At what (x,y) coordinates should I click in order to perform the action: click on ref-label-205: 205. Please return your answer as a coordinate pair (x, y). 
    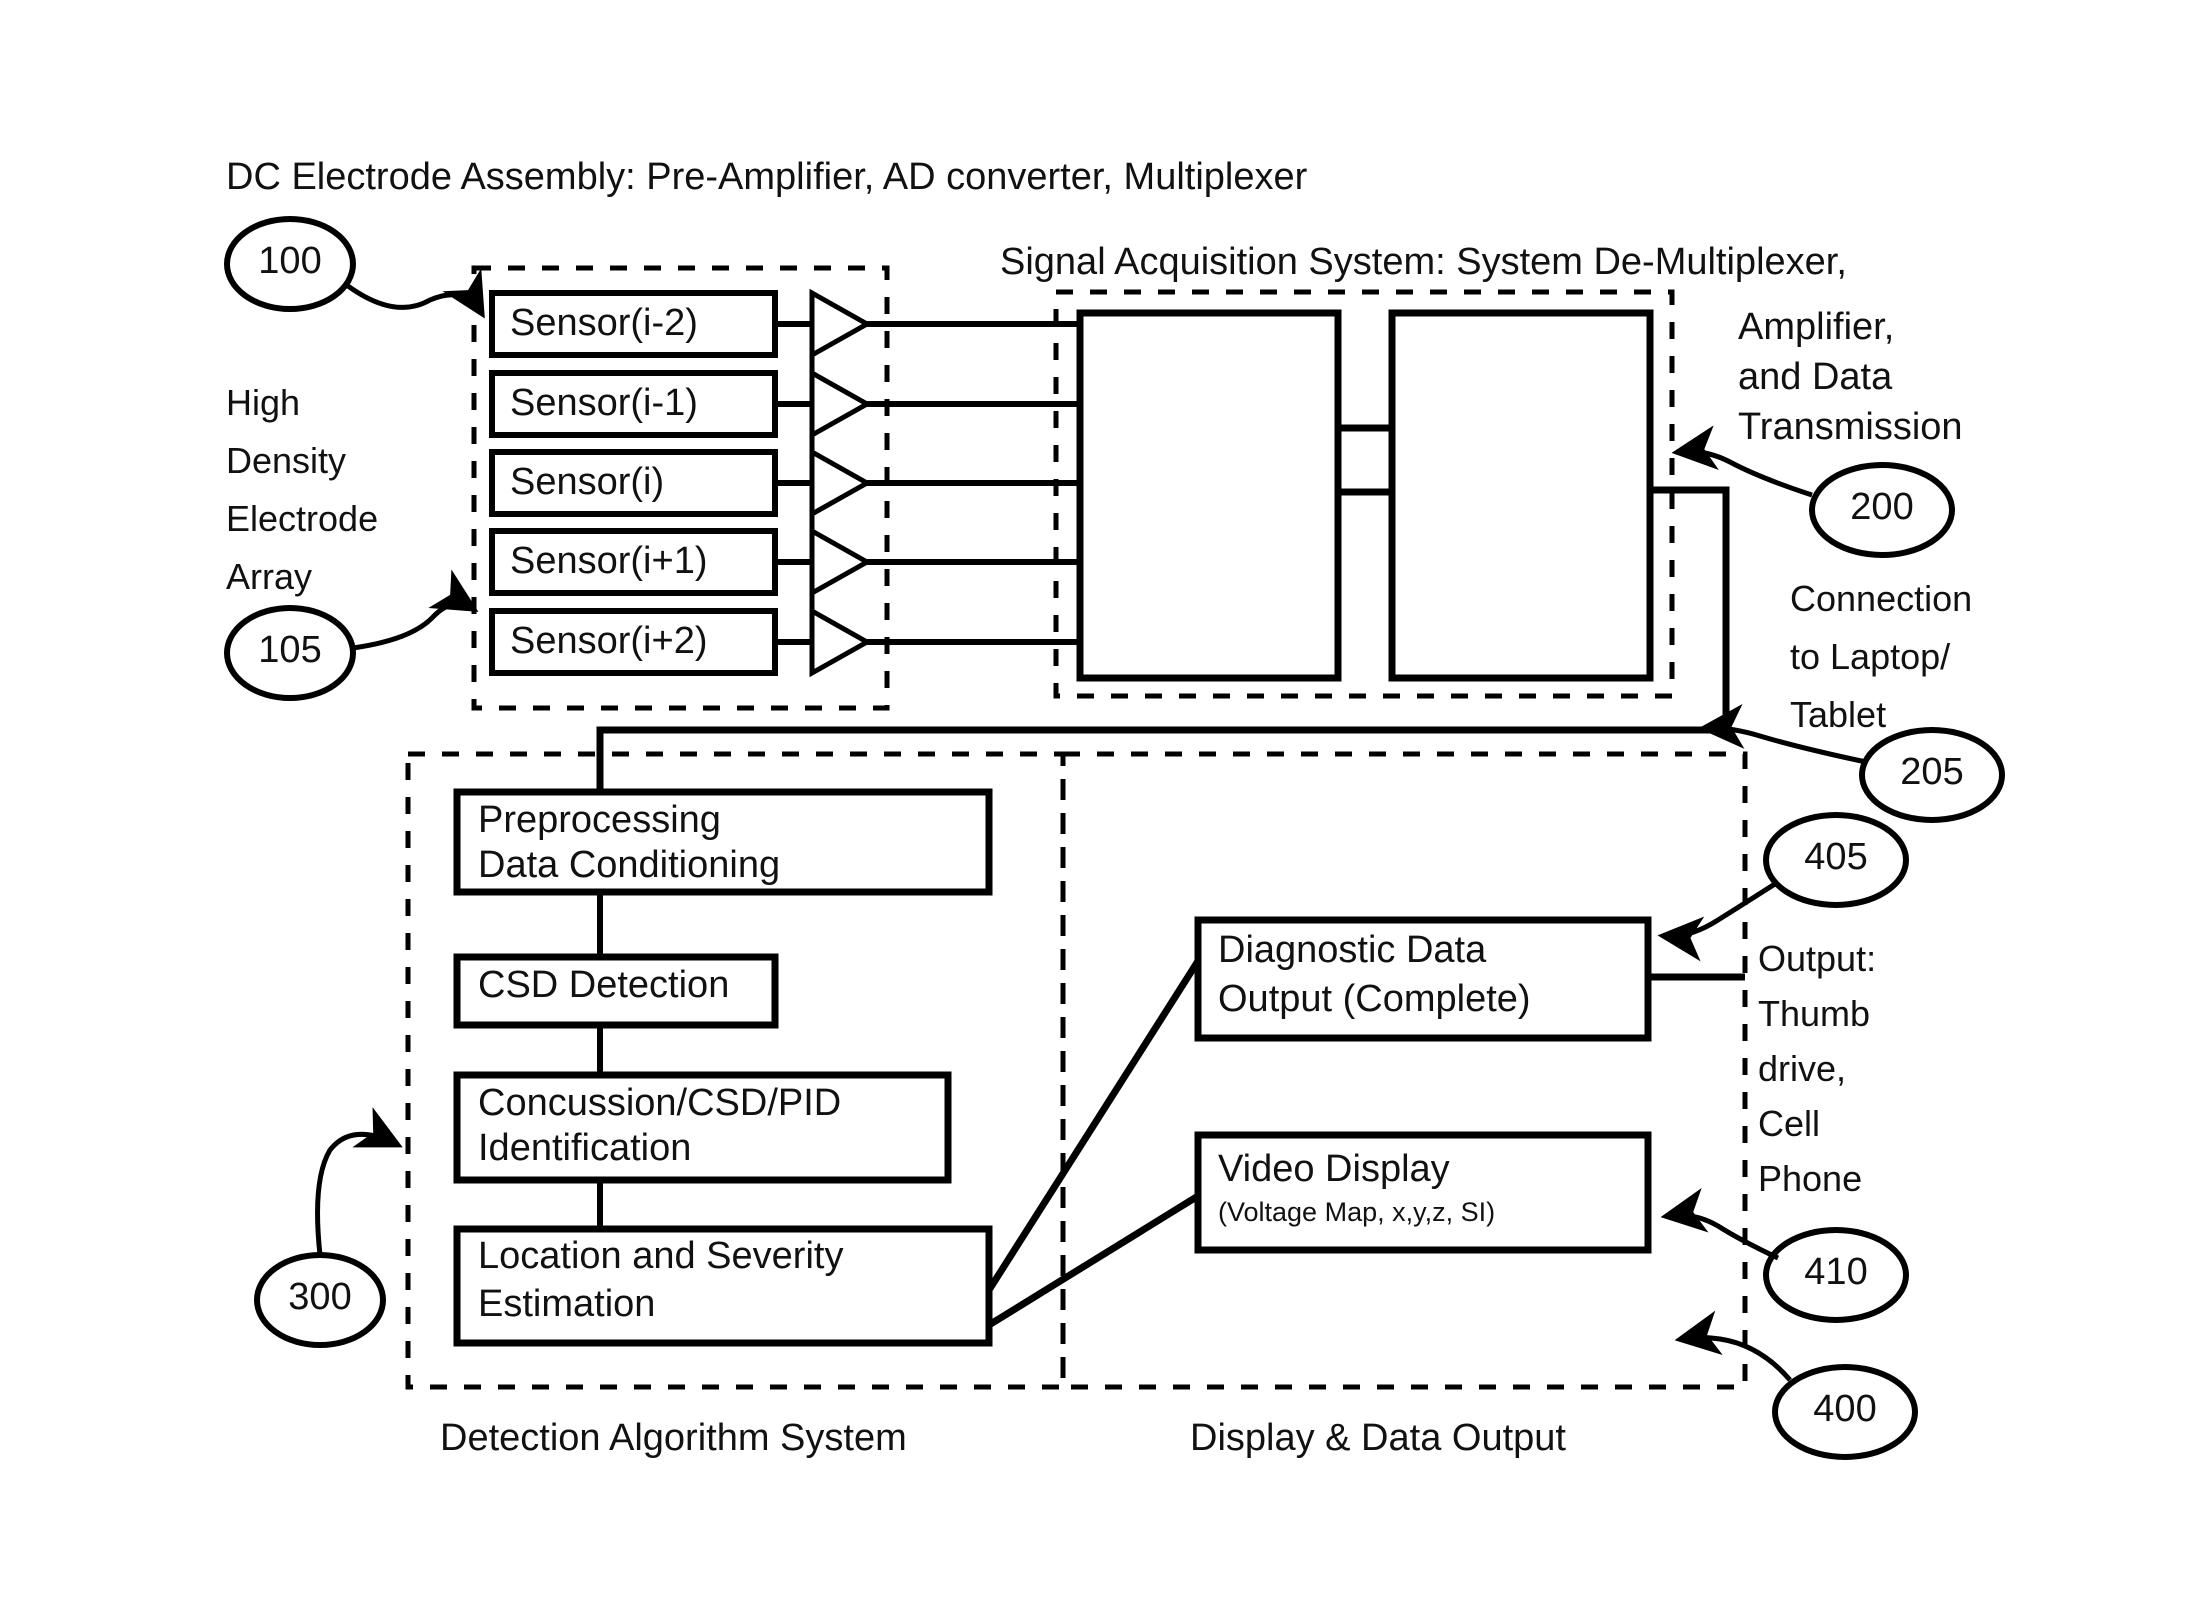
    Looking at the image, I should click on (1932, 772).